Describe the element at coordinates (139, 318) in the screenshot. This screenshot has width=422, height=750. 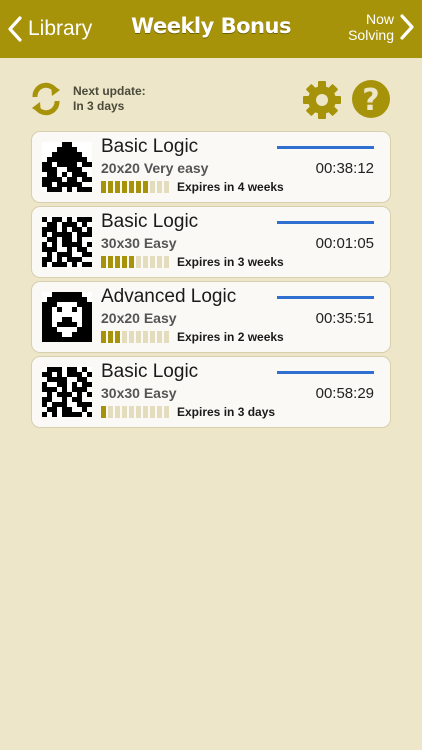
I see `puzzle-size: 20x20 Easy` at that location.